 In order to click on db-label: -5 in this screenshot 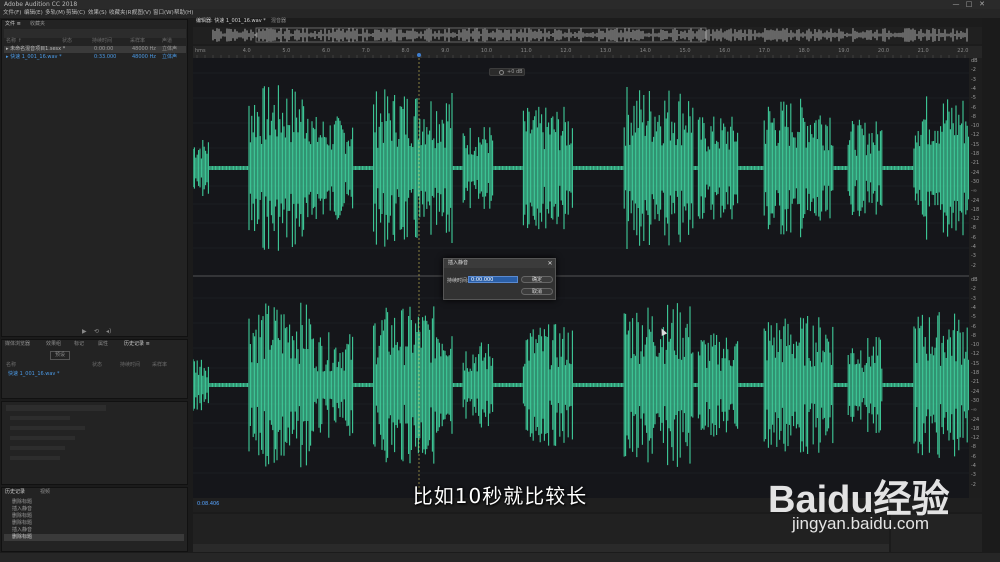, I will do `click(973, 98)`.